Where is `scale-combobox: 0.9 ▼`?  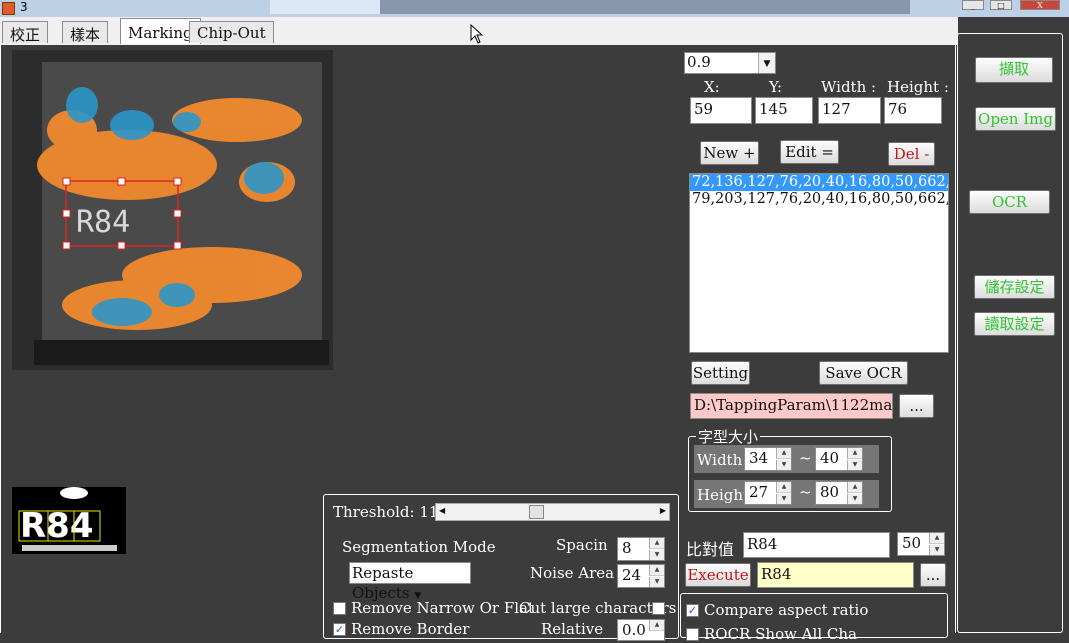 scale-combobox: 0.9 ▼ is located at coordinates (730, 63).